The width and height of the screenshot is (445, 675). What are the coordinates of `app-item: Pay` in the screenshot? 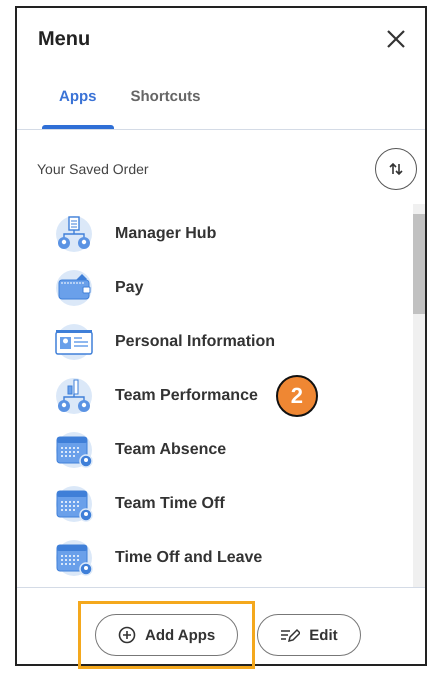 It's located at (129, 288).